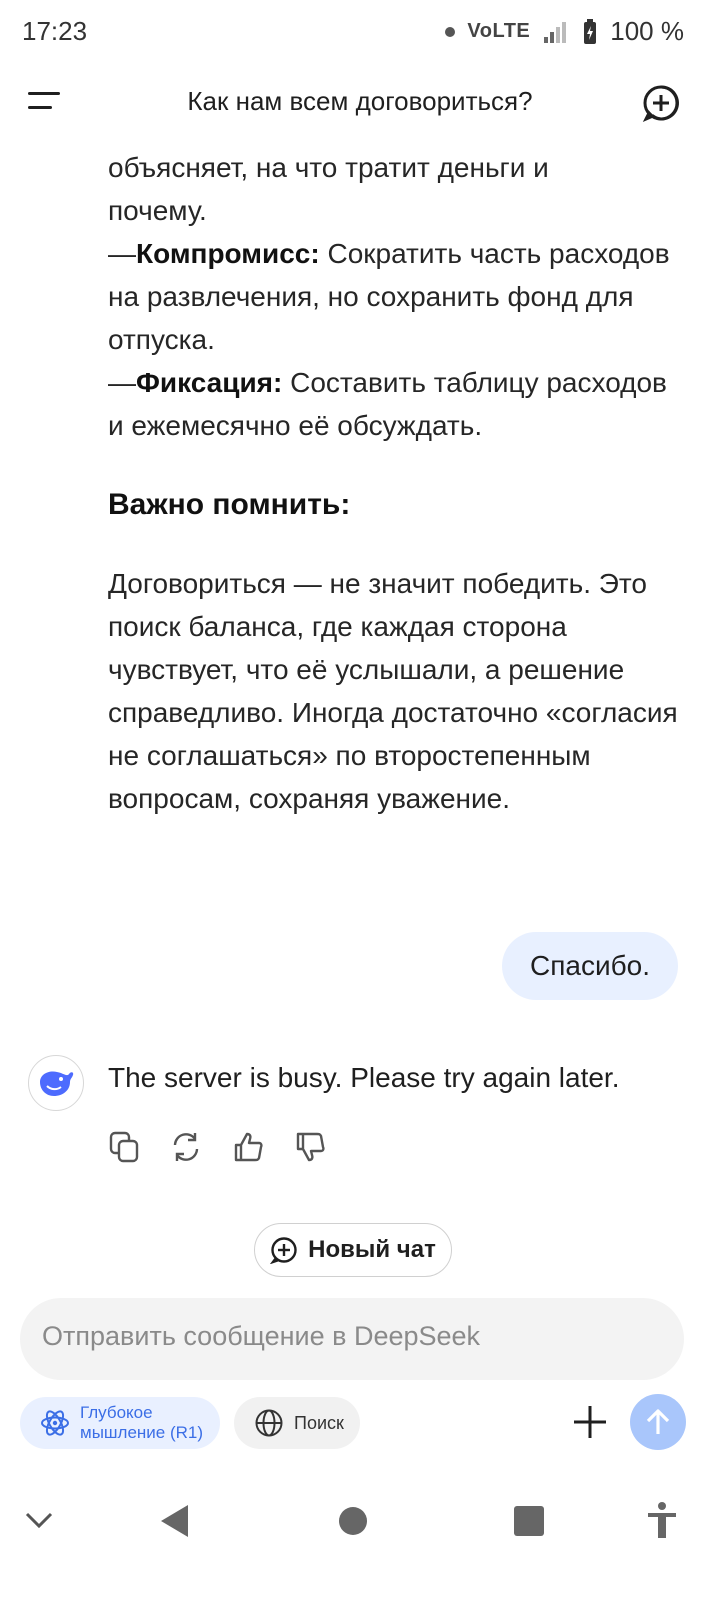  I want to click on message-composer, so click(352, 1339).